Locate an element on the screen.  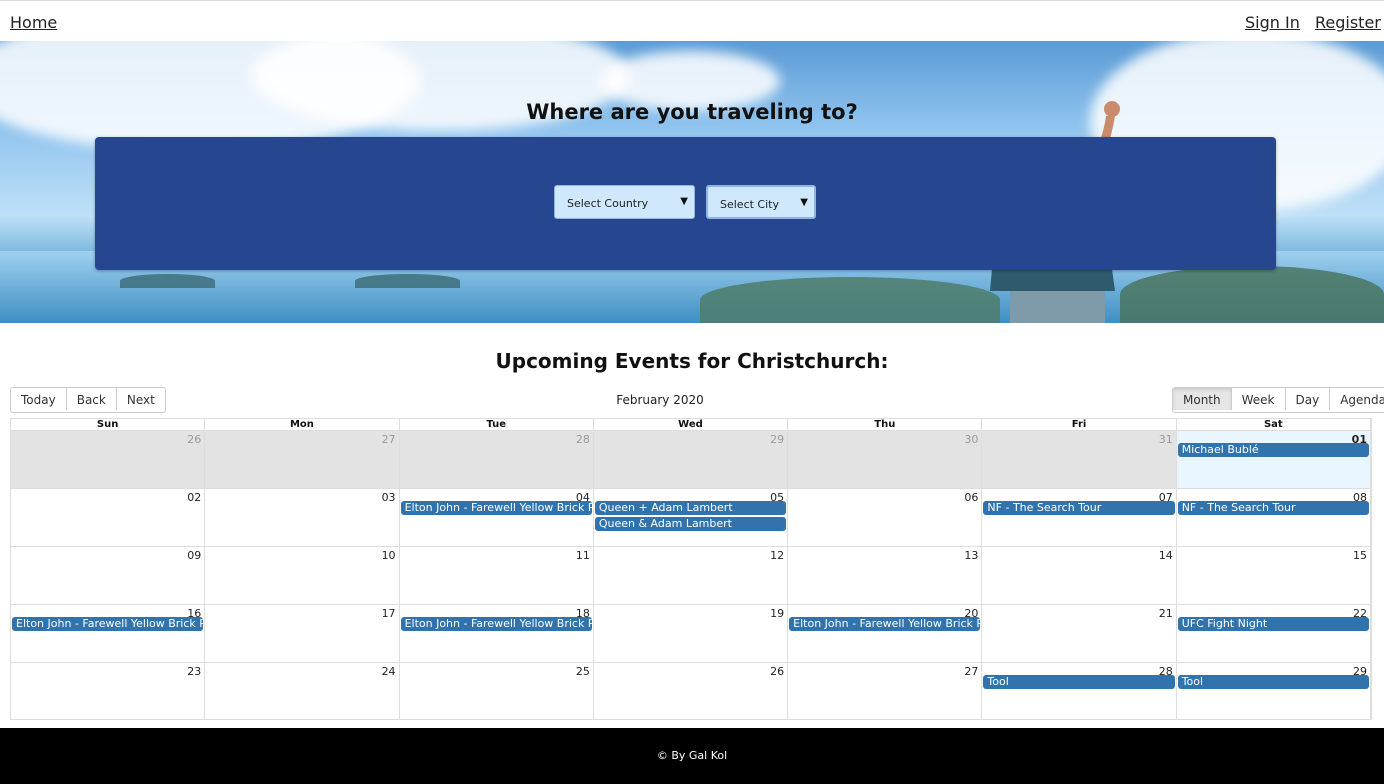
day-cell: 06 is located at coordinates (885, 517).